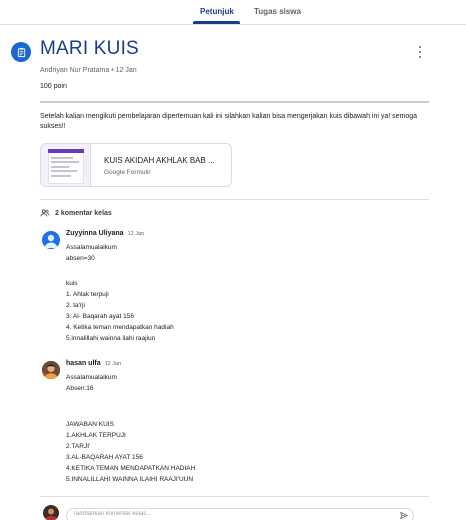 The image size is (466, 520). What do you see at coordinates (88, 70) in the screenshot?
I see `assignment-meta: Andriyan Nur Pratama • 12 Jan` at bounding box center [88, 70].